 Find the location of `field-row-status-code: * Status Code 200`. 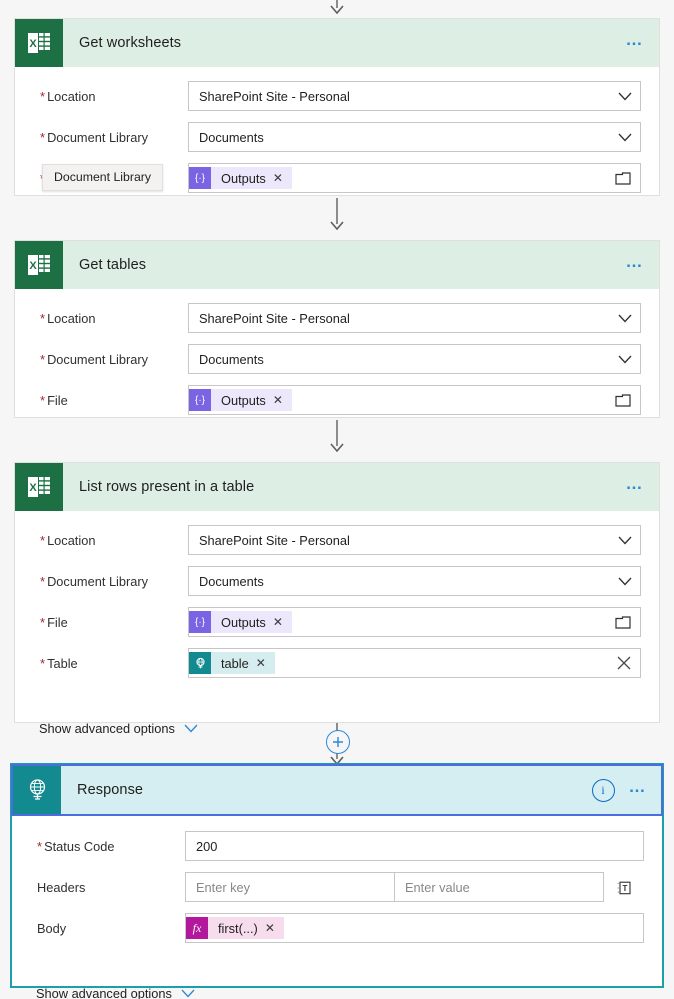

field-row-status-code: * Status Code 200 is located at coordinates (340, 846).